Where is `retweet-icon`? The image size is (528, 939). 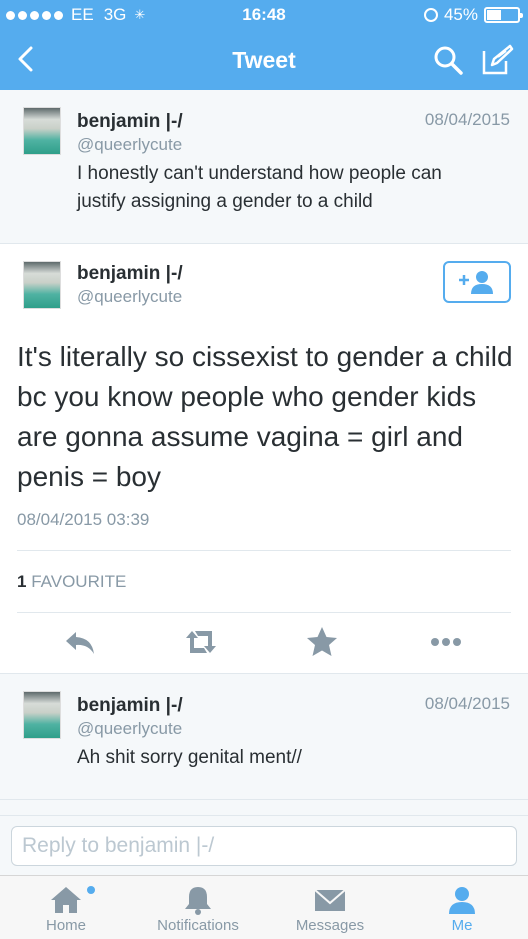
retweet-icon is located at coordinates (201, 642).